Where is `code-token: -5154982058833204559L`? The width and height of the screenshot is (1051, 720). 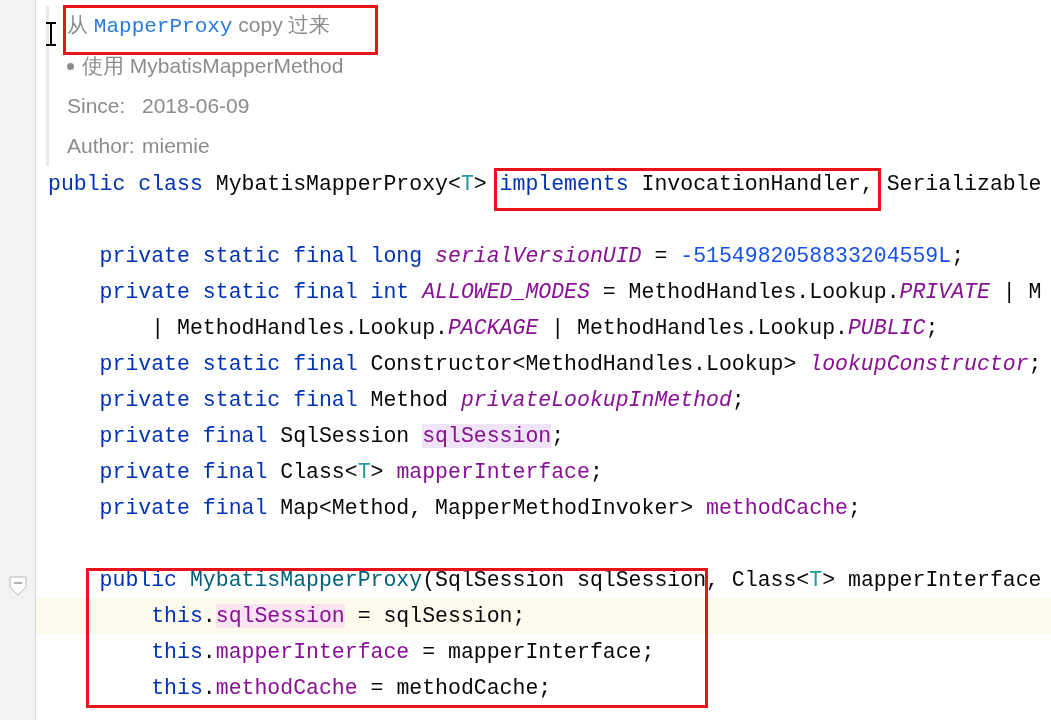
code-token: -5154982058833204559L is located at coordinates (816, 256).